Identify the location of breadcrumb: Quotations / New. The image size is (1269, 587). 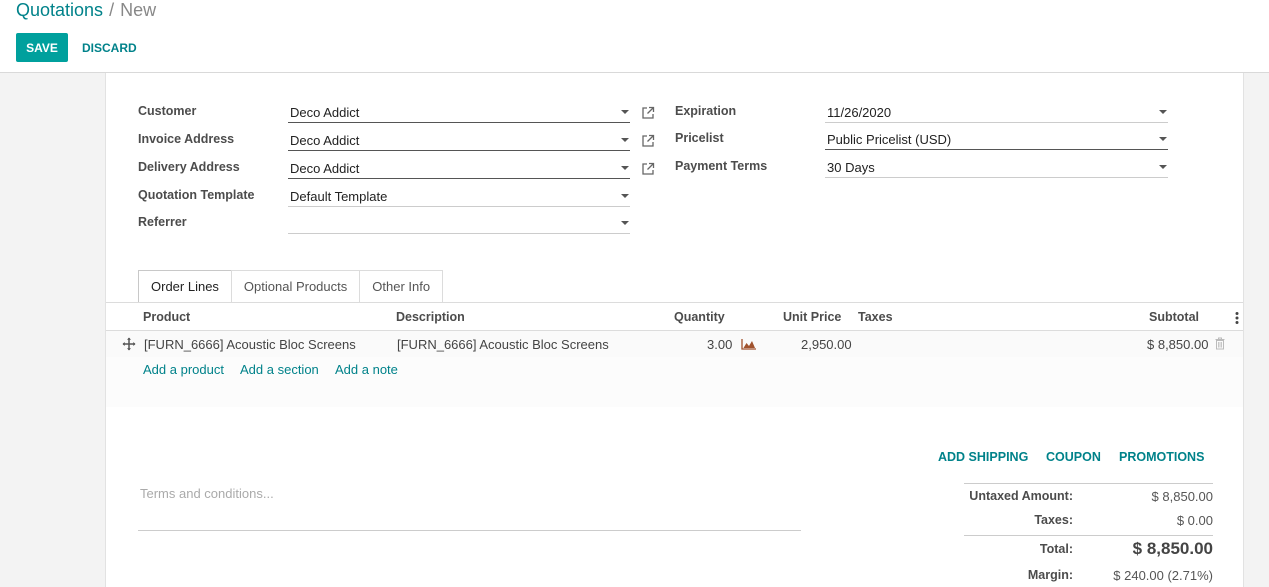
(86, 11).